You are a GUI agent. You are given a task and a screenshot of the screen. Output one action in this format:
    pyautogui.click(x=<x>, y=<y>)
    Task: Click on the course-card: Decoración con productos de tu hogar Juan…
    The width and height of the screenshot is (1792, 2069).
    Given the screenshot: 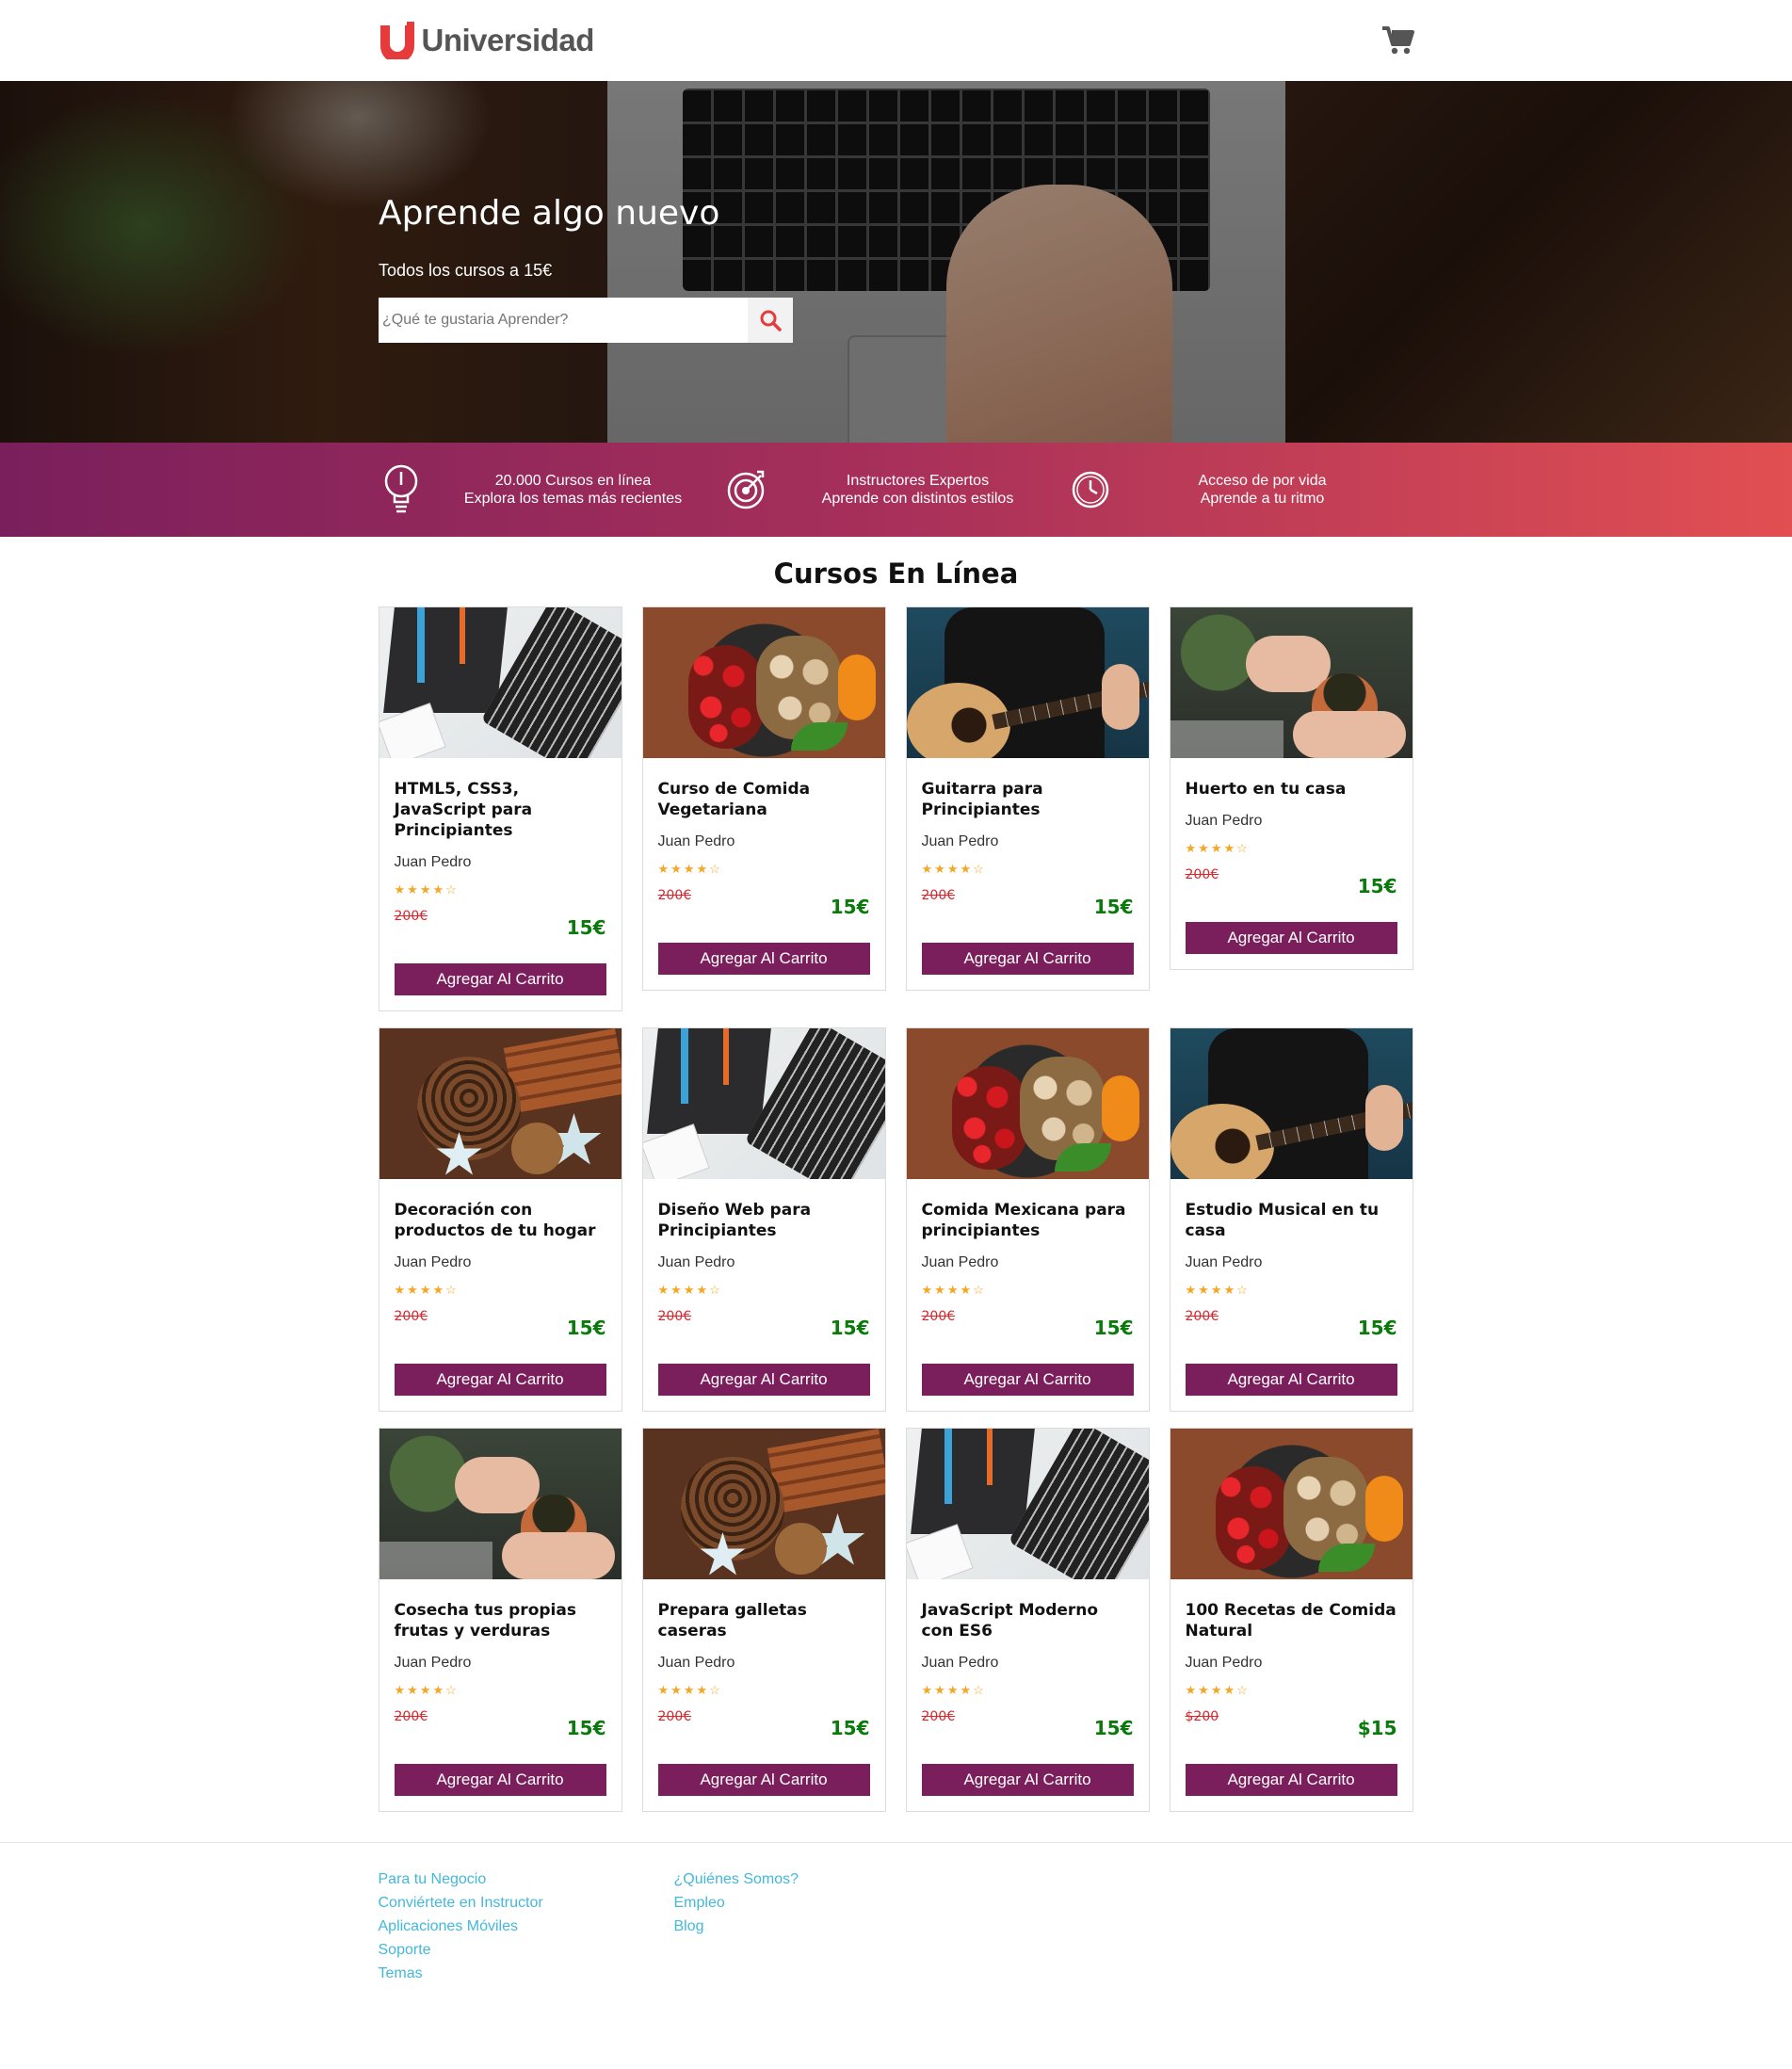 What is the action you would take?
    pyautogui.click(x=500, y=1219)
    